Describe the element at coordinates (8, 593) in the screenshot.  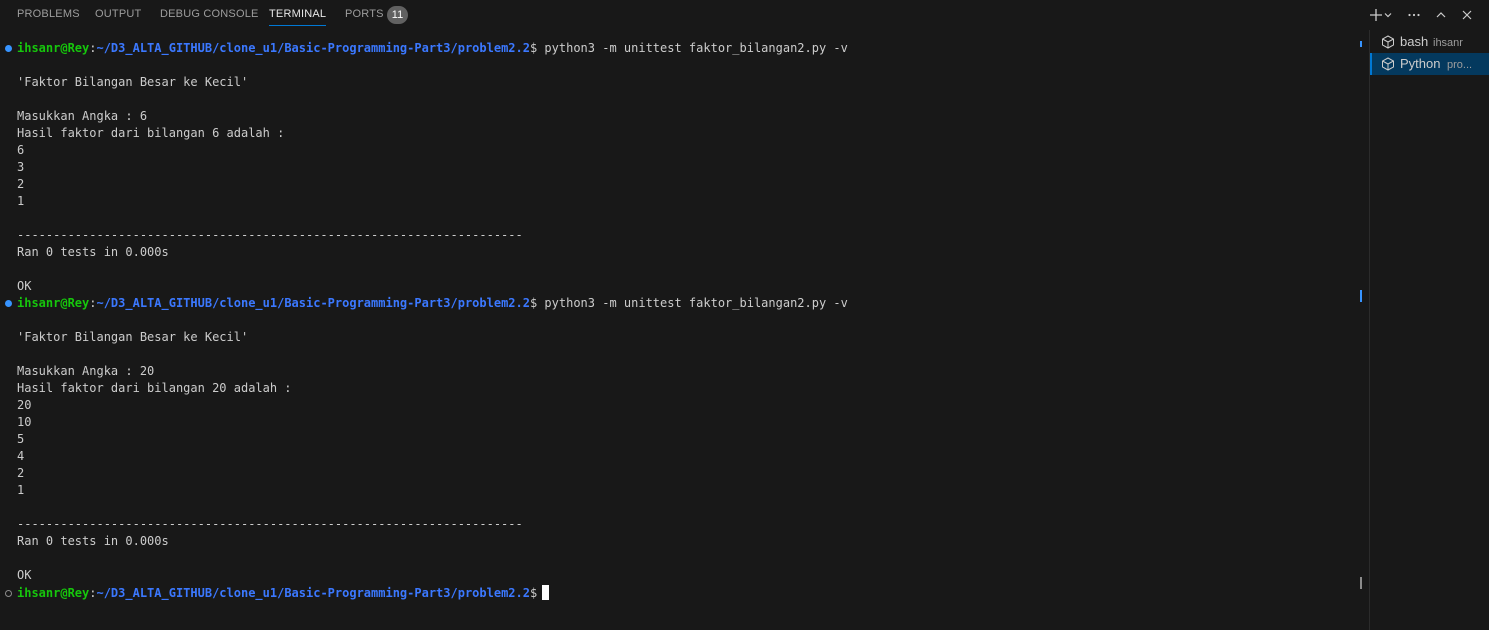
I see `command-pending-decoration` at that location.